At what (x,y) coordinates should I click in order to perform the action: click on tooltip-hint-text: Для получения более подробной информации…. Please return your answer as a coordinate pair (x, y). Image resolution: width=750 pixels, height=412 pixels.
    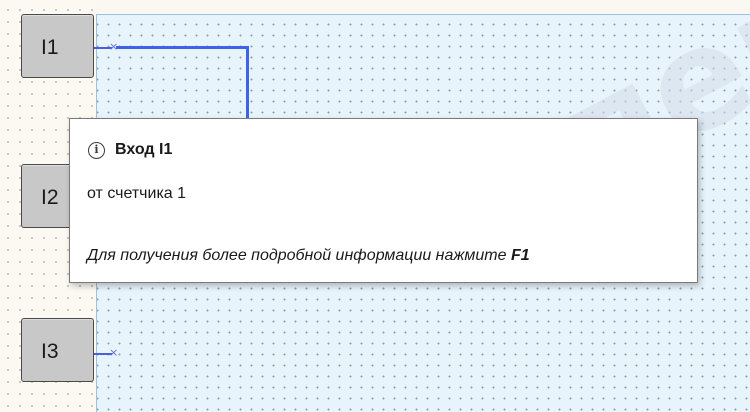
    Looking at the image, I should click on (299, 255).